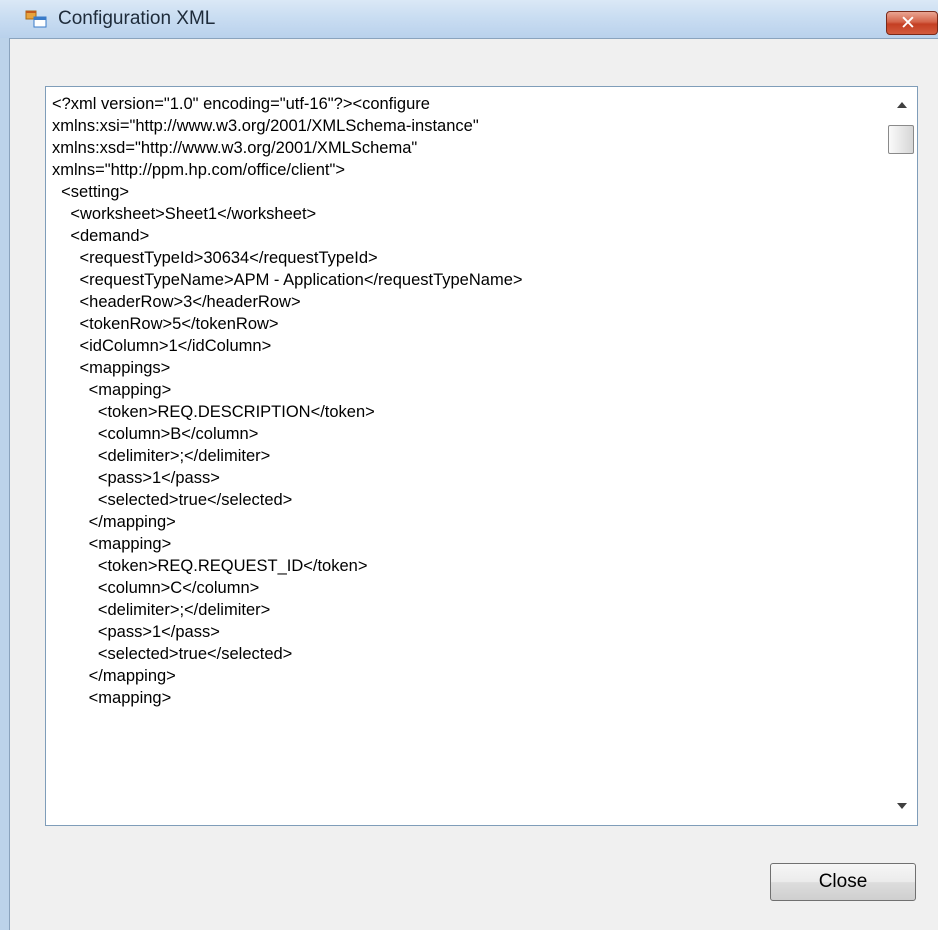  I want to click on xml-line: <column>B</column>, so click(155, 434).